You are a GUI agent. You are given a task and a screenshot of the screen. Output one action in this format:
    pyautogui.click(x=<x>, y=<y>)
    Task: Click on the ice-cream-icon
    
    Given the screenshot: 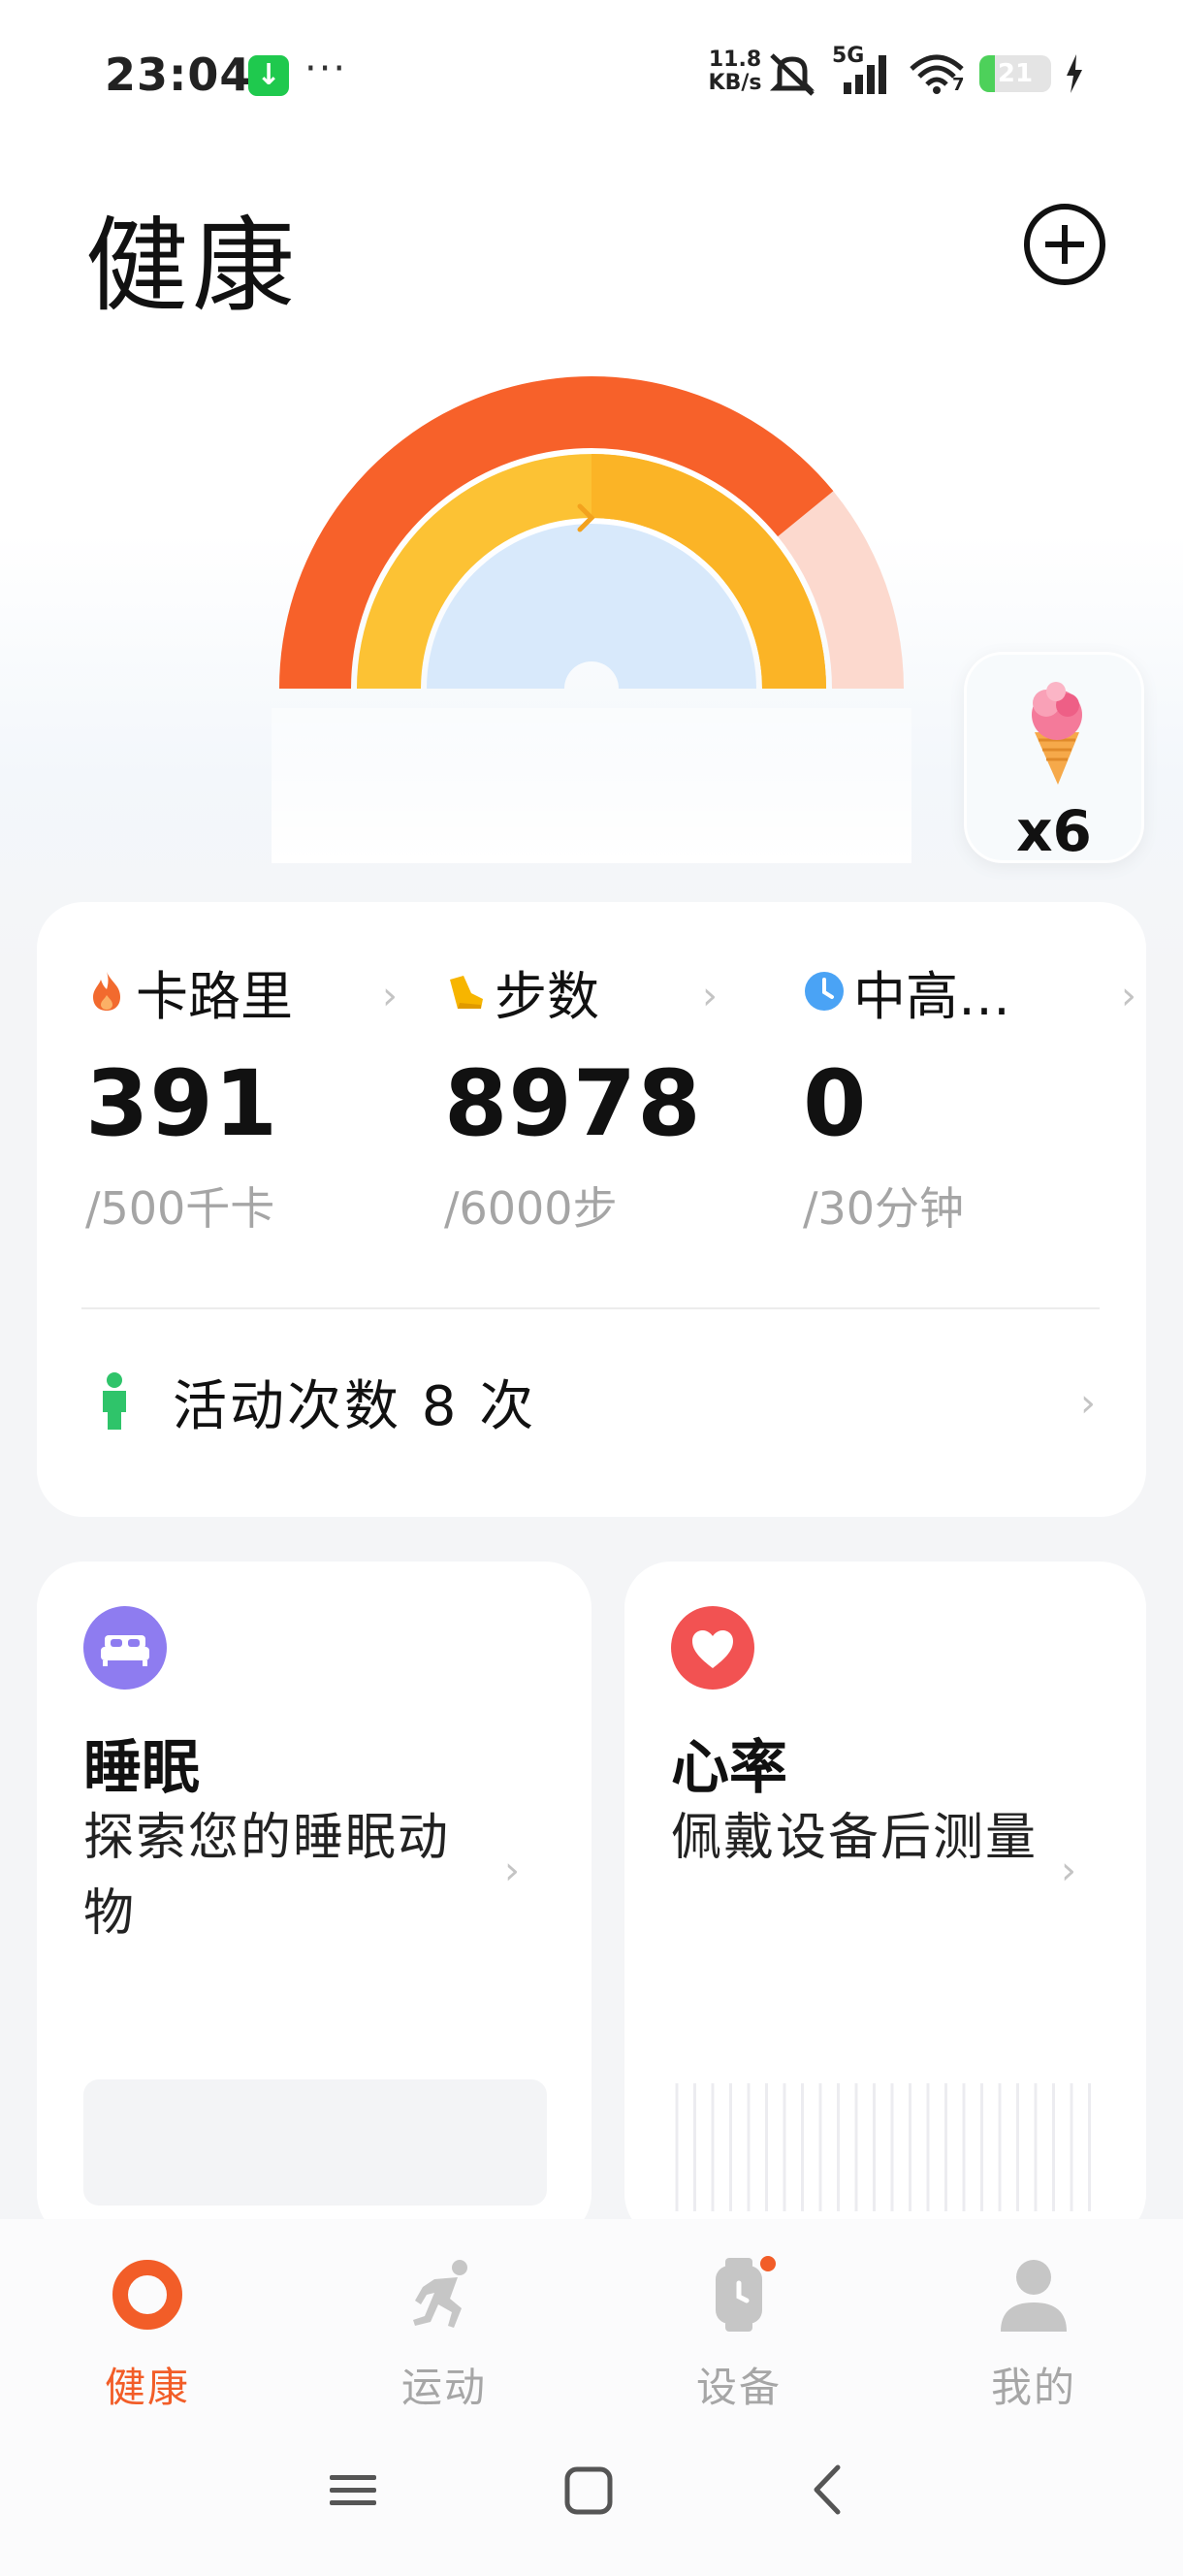 What is the action you would take?
    pyautogui.click(x=1057, y=733)
    